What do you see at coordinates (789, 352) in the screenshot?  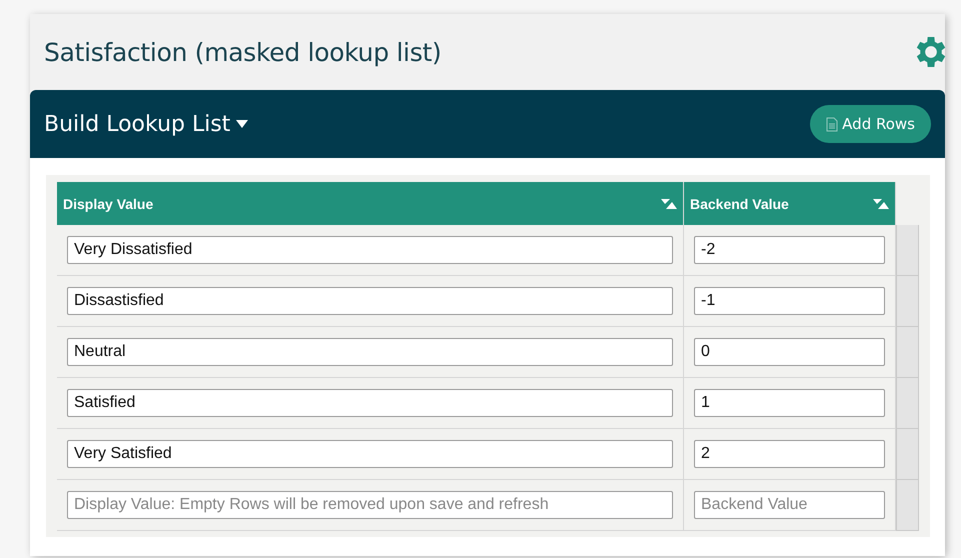 I see `backend-value-field: 0` at bounding box center [789, 352].